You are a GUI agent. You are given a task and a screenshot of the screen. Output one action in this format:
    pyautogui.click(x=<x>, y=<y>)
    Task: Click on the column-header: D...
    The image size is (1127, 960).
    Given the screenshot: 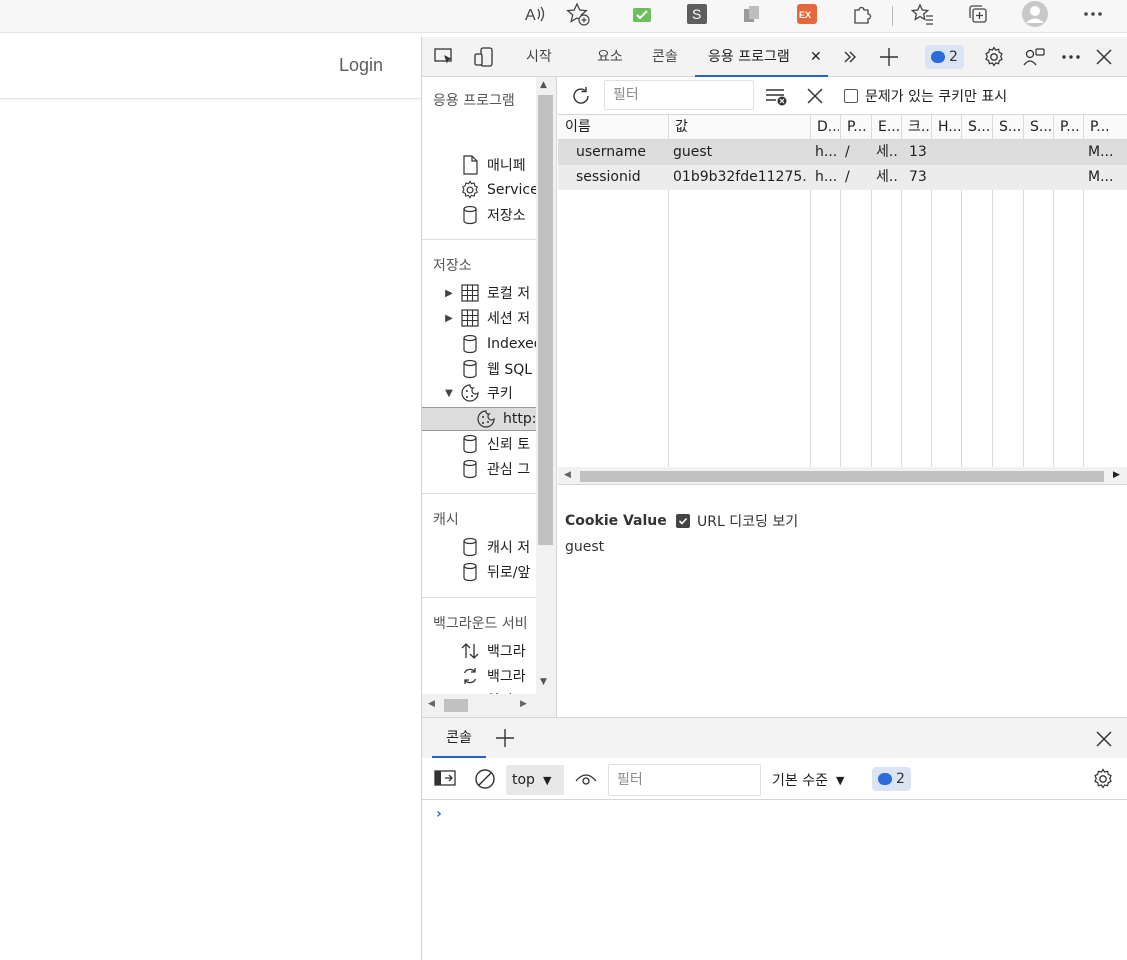 What is the action you would take?
    pyautogui.click(x=828, y=127)
    